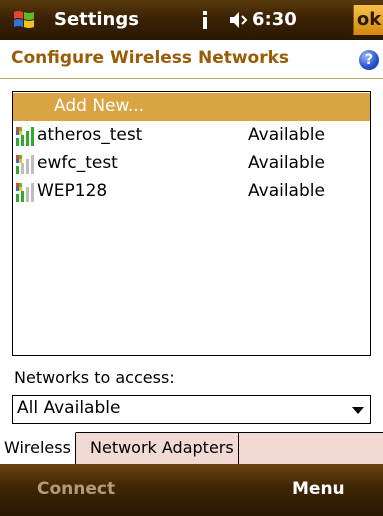 The image size is (383, 516). Describe the element at coordinates (368, 20) in the screenshot. I see `ok-button: ok` at that location.